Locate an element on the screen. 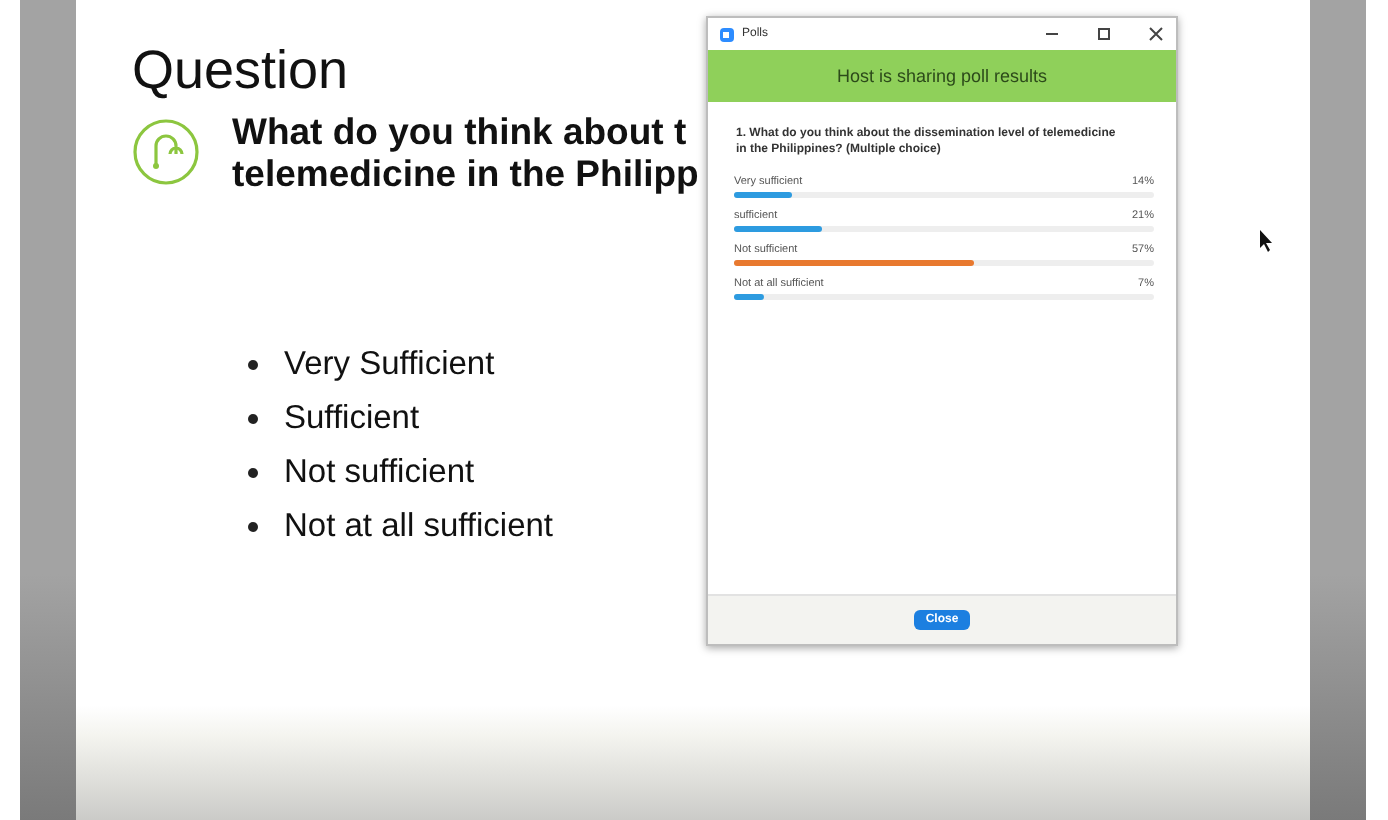  slide-title: Question is located at coordinates (240, 71).